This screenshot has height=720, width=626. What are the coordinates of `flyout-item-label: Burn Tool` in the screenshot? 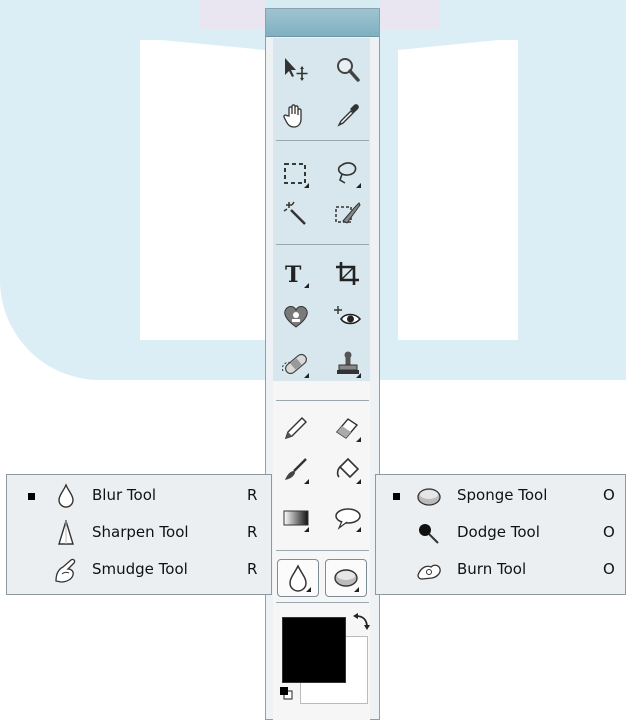 It's located at (492, 569).